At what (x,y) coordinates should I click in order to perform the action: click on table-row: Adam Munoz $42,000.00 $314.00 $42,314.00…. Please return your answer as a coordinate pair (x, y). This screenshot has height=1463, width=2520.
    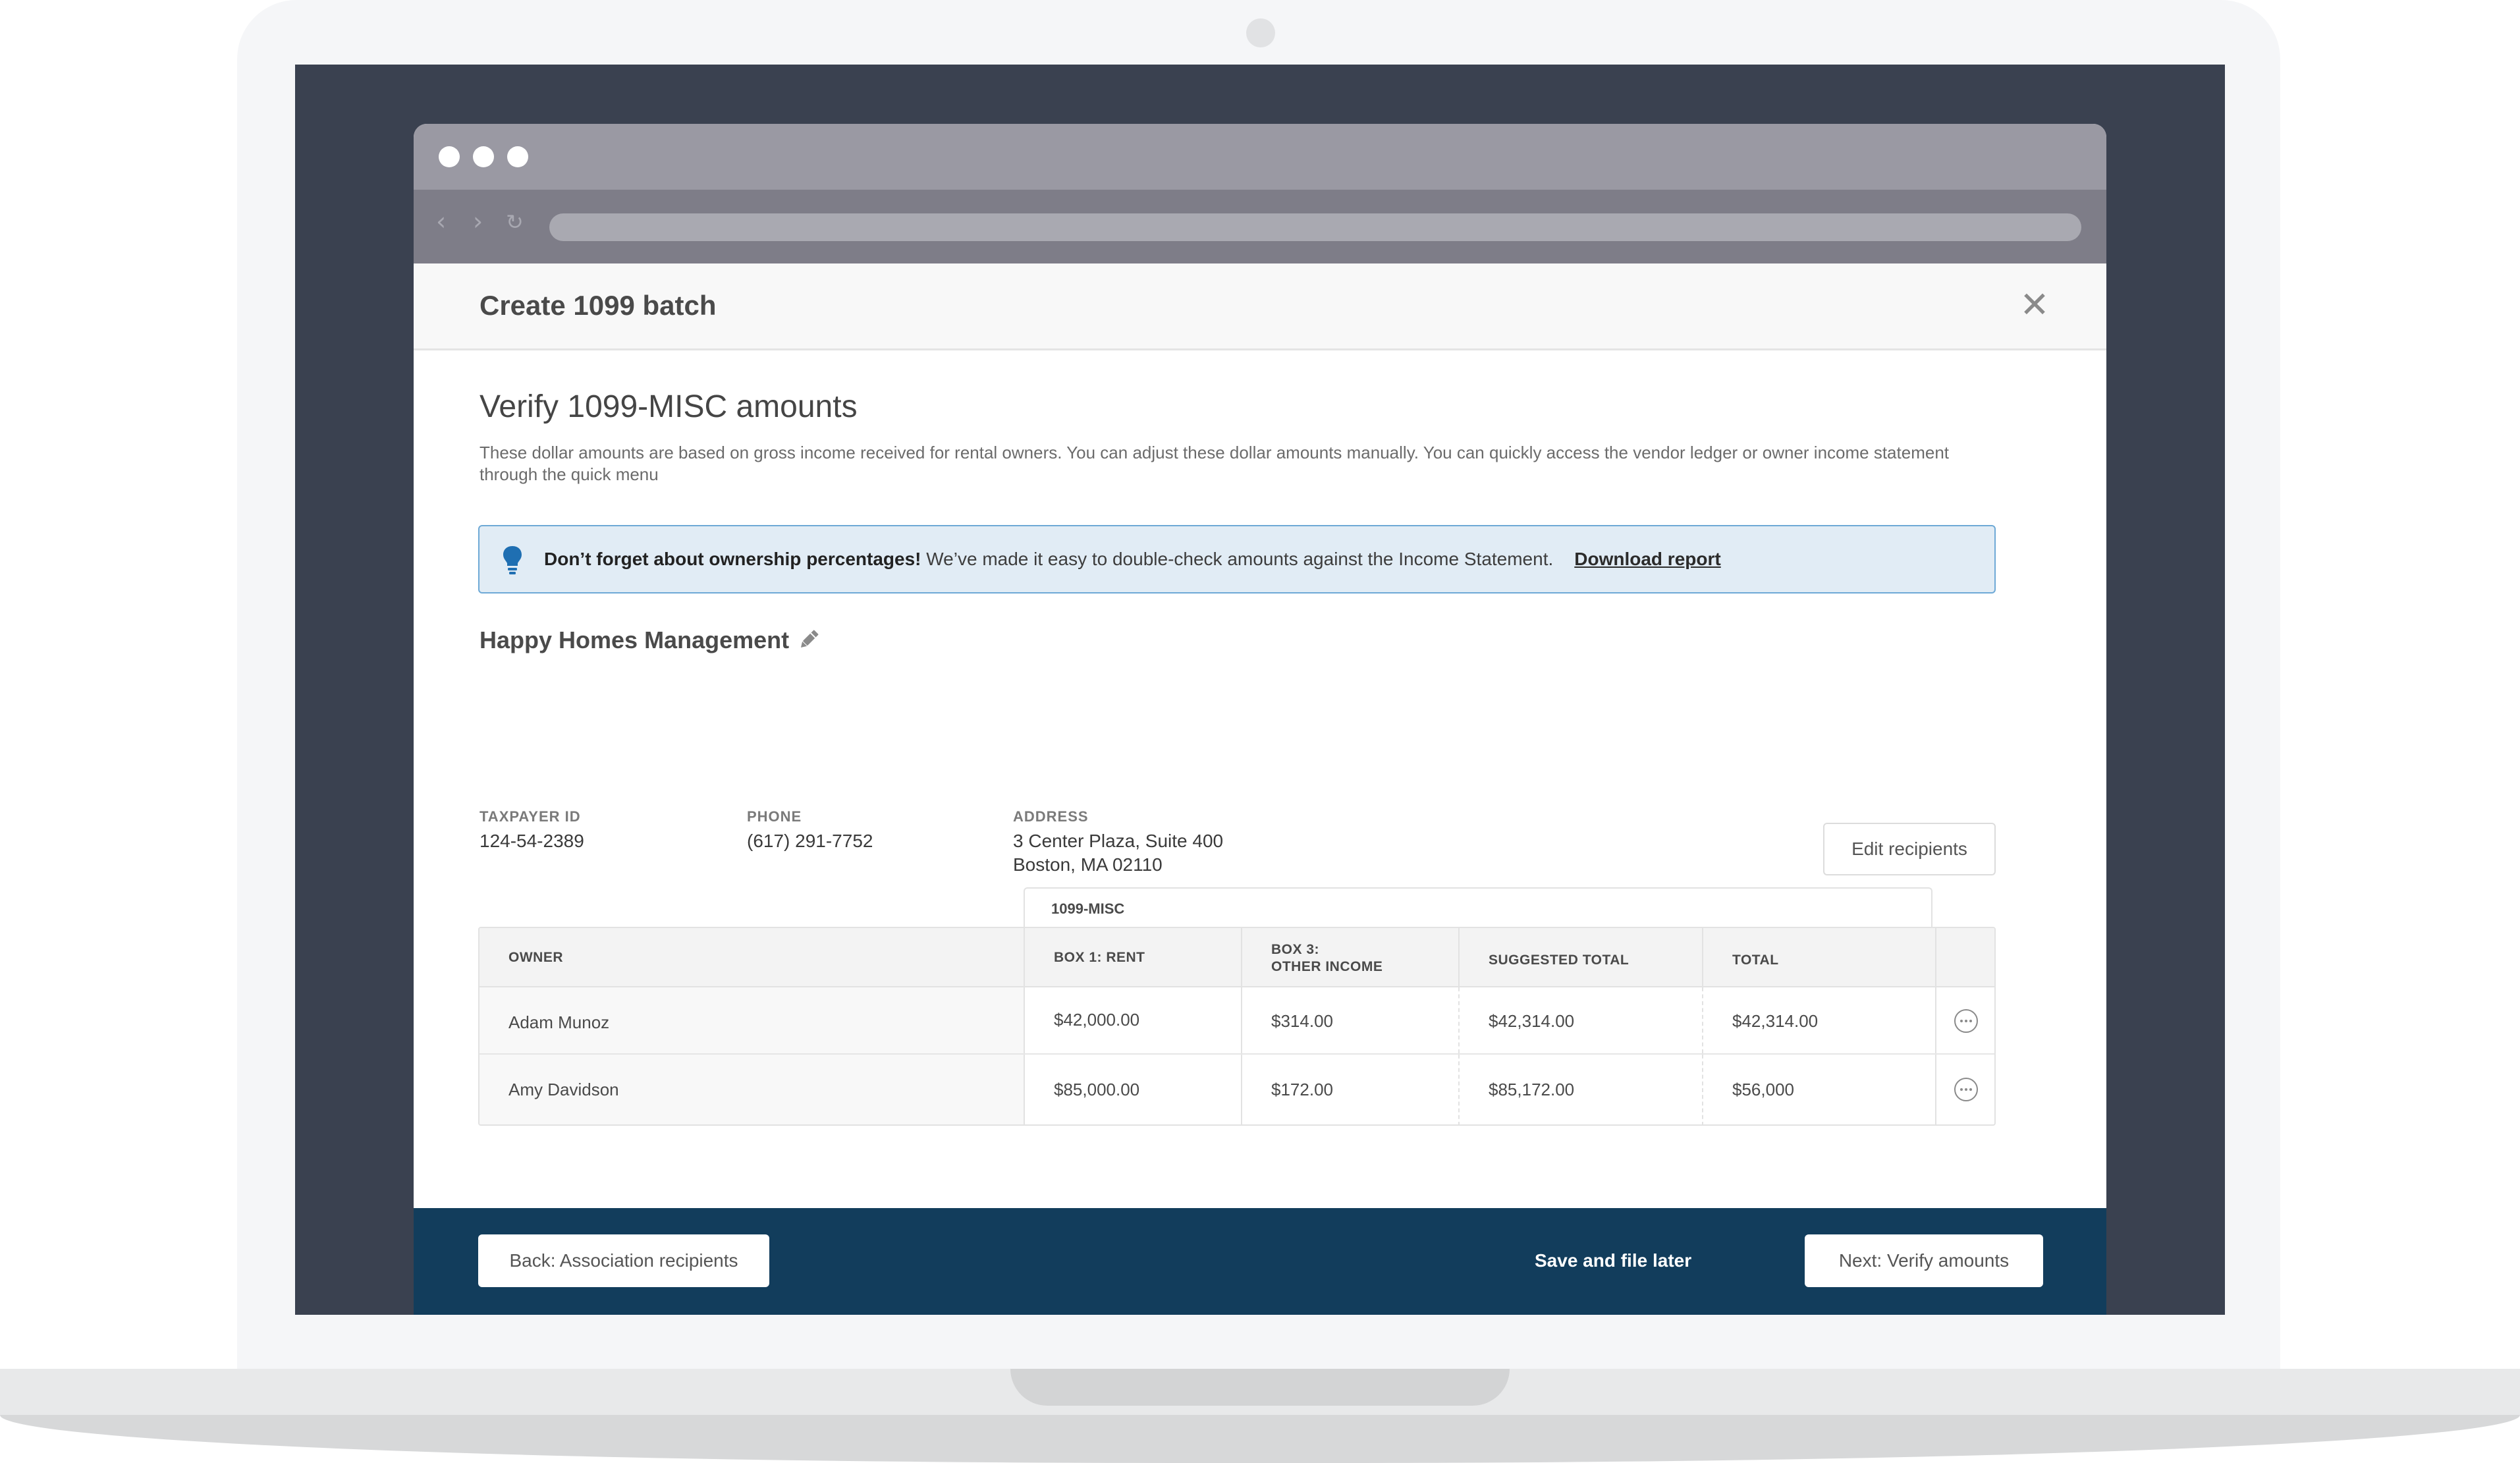
    Looking at the image, I should click on (1236, 1021).